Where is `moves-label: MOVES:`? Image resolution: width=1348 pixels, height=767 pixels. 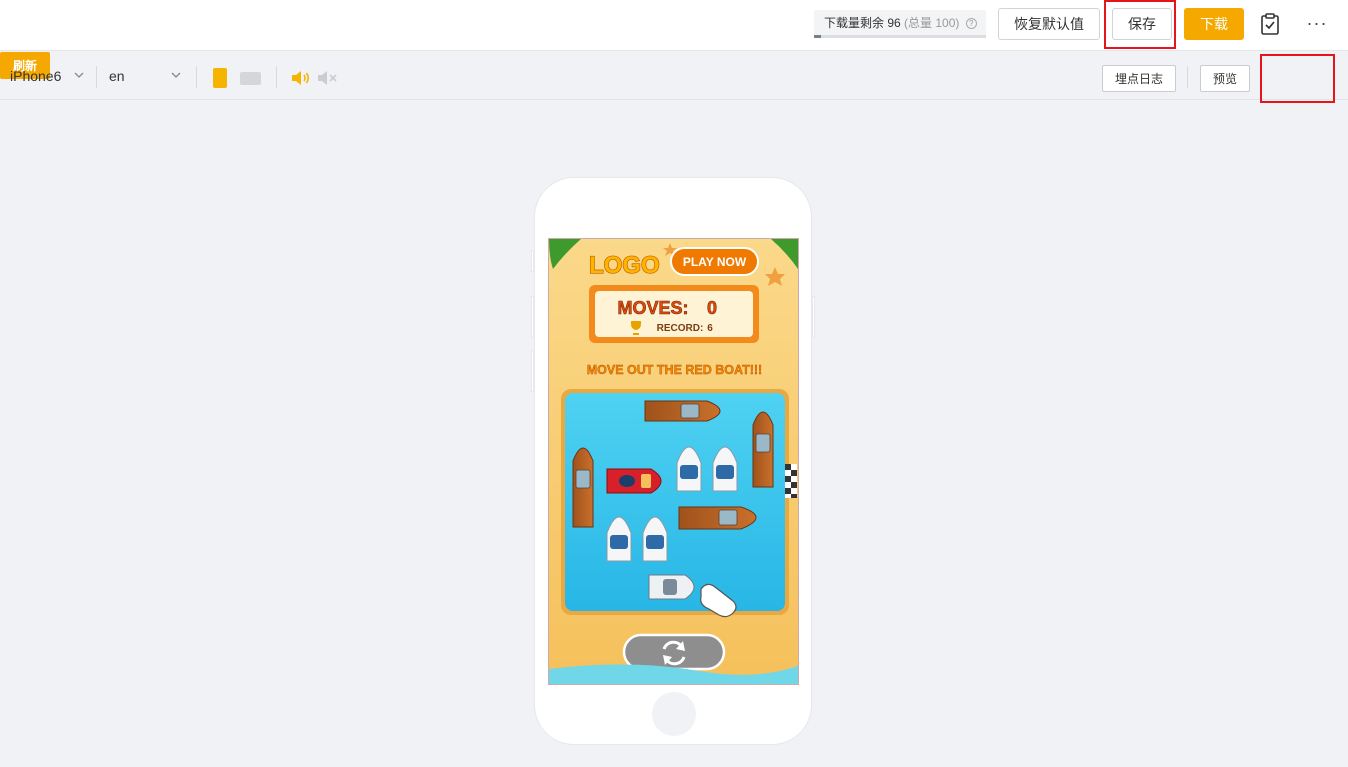 moves-label: MOVES: is located at coordinates (652, 308).